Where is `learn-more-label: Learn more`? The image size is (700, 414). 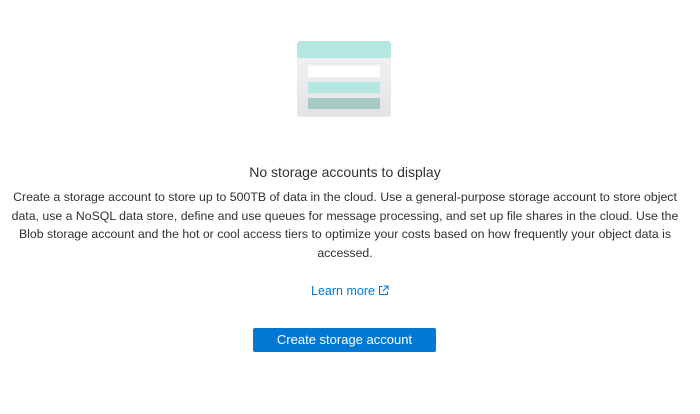
learn-more-label: Learn more is located at coordinates (343, 291).